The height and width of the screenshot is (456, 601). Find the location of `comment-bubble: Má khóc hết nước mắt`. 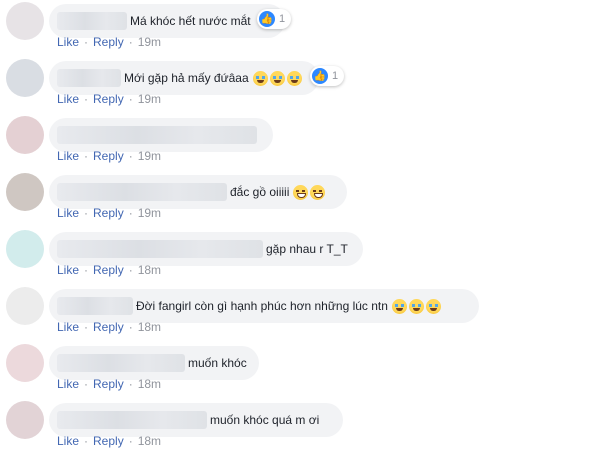

comment-bubble: Má khóc hết nước mắt is located at coordinates (167, 21).